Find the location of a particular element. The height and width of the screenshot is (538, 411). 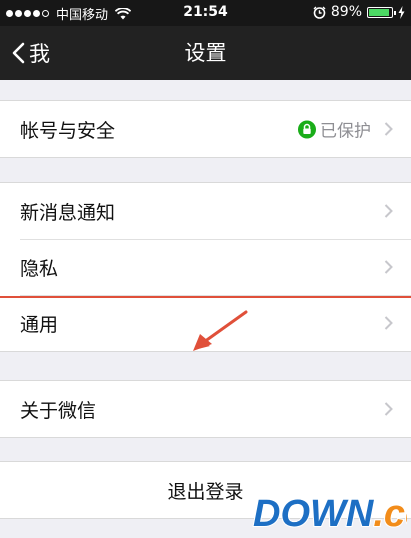

account-security-label: 帐号与安全 is located at coordinates (68, 130).